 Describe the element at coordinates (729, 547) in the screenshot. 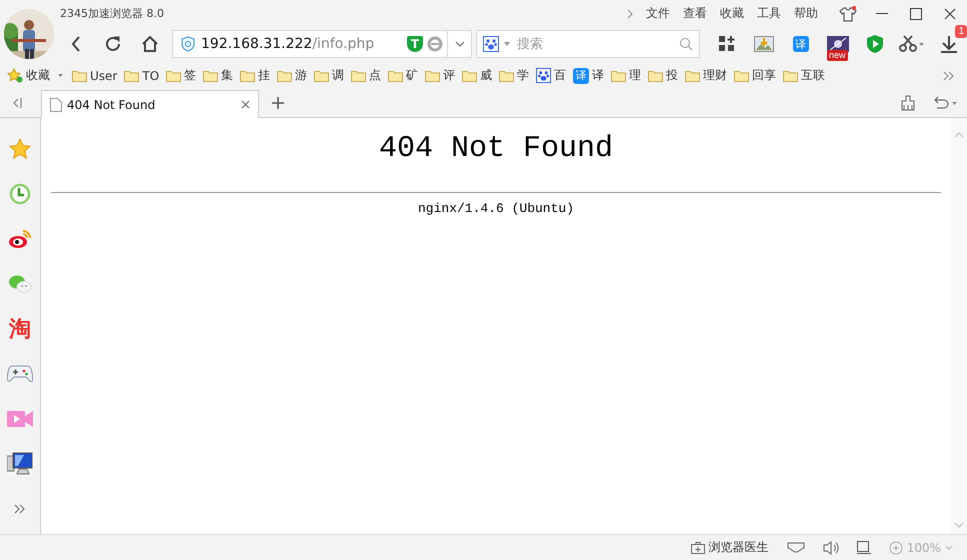

I see `browser-doctor-button: 浏览器医生` at that location.